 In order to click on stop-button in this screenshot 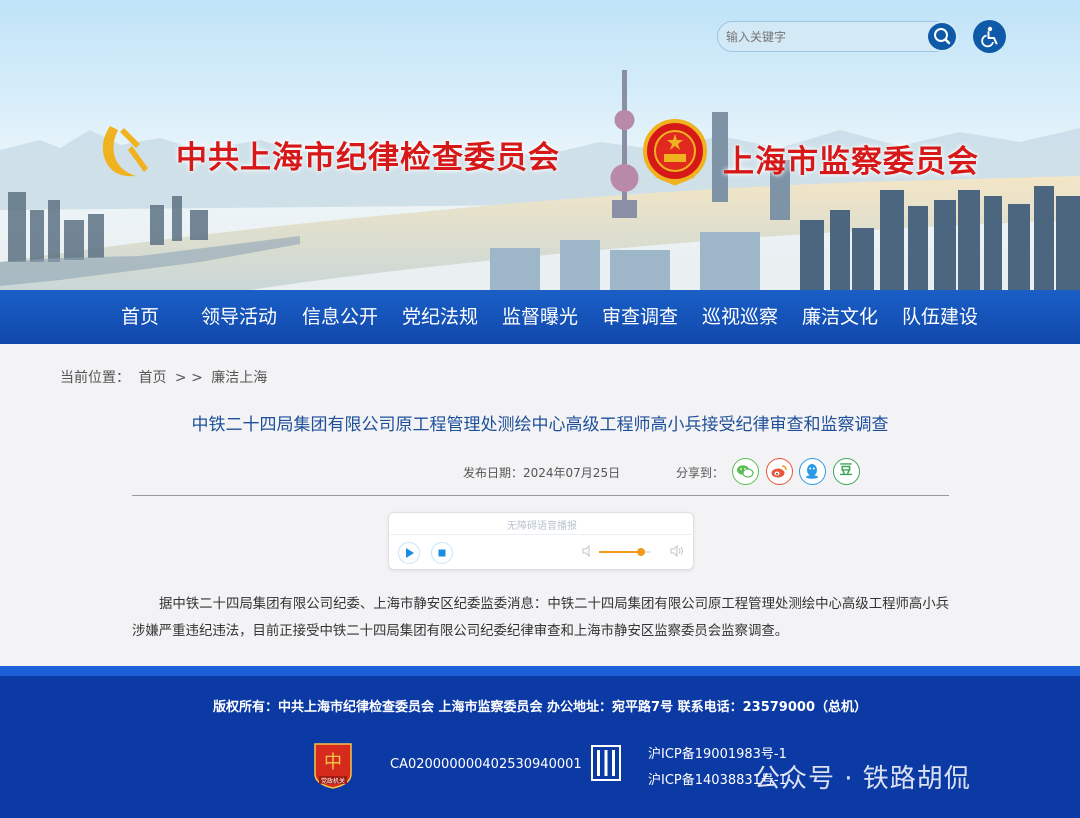, I will do `click(442, 553)`.